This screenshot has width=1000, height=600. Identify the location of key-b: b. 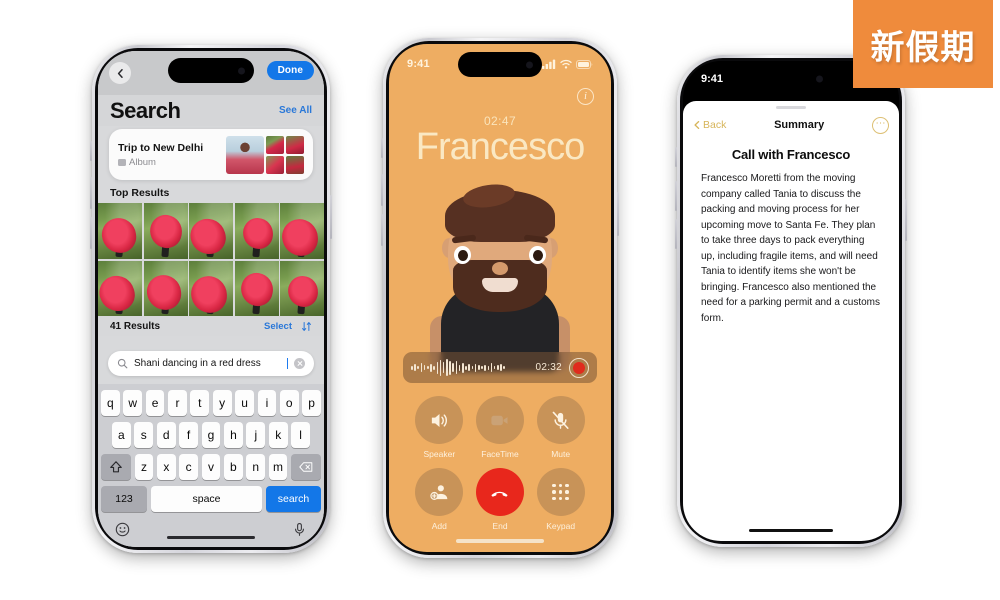
(233, 467).